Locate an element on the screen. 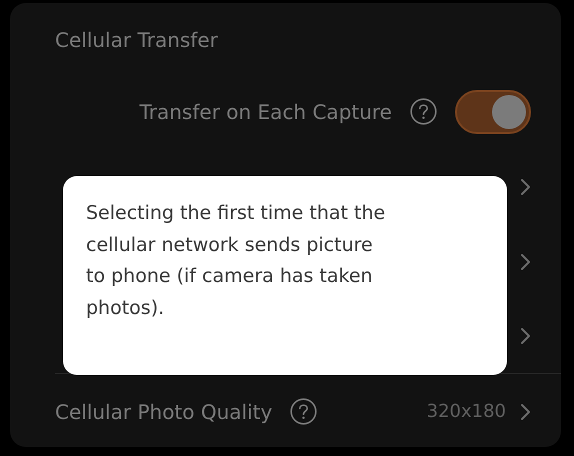  setting-value: 320x180 is located at coordinates (466, 411).